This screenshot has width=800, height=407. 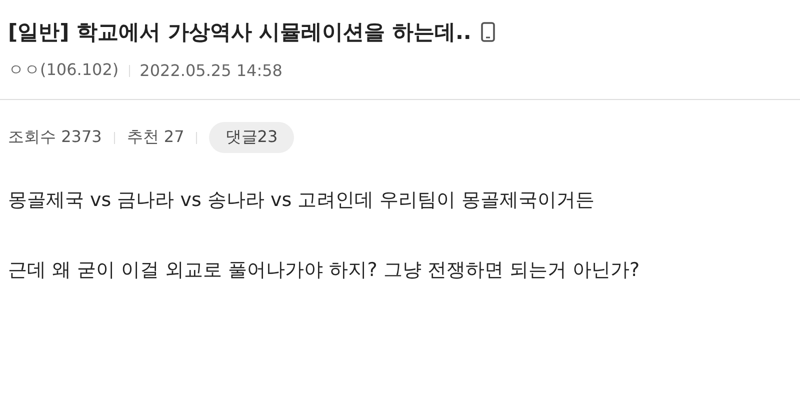 What do you see at coordinates (302, 200) in the screenshot?
I see `post-paragraph: 몽골제국 vs 금나라 vs 송나라 vs 고려인데 우리팀이 몽골제국이거든` at bounding box center [302, 200].